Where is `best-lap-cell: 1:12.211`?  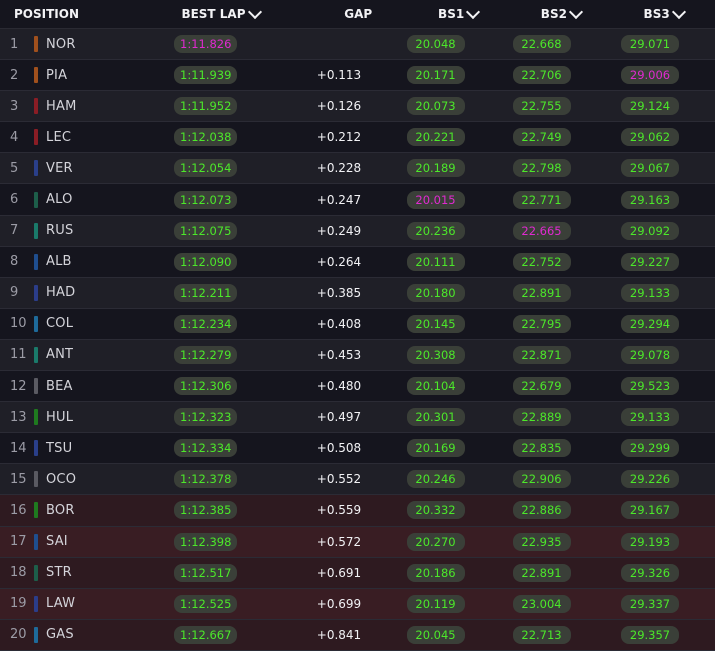 best-lap-cell: 1:12.211 is located at coordinates (238, 292).